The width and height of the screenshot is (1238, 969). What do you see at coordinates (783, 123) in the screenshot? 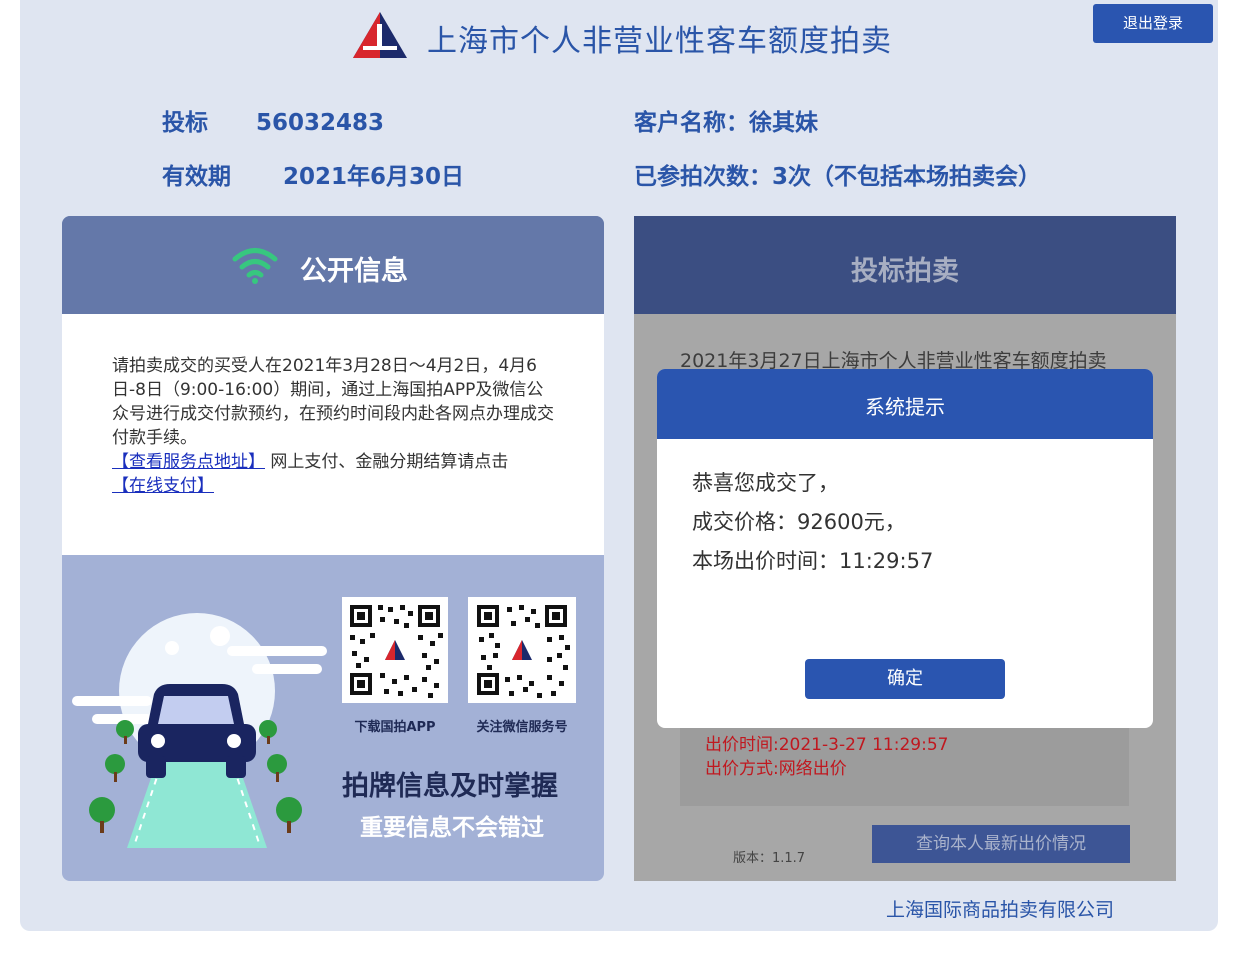
I see `customer-name: 徐其妹` at bounding box center [783, 123].